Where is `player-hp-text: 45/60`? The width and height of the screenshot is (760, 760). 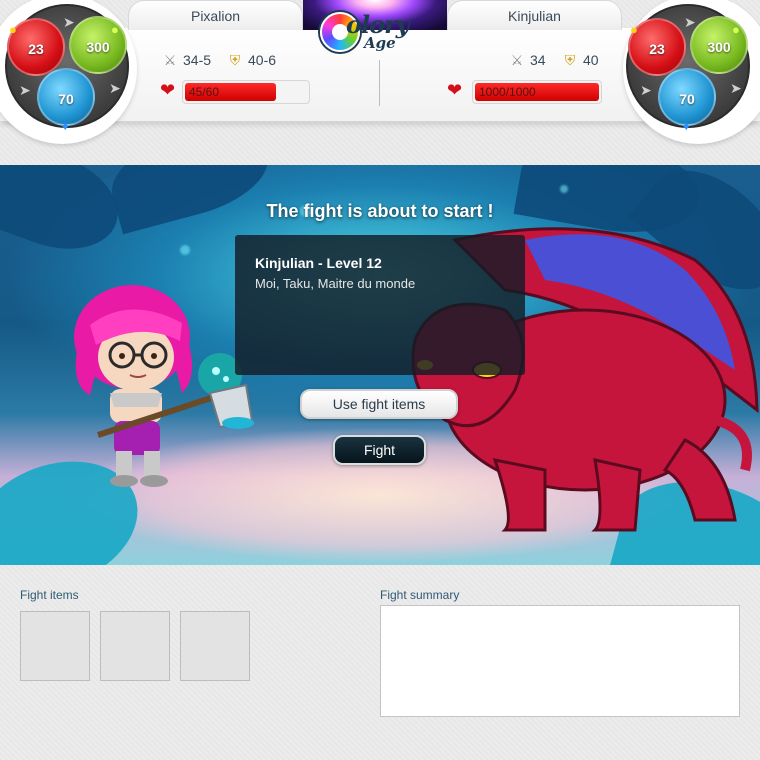 player-hp-text: 45/60 is located at coordinates (204, 92).